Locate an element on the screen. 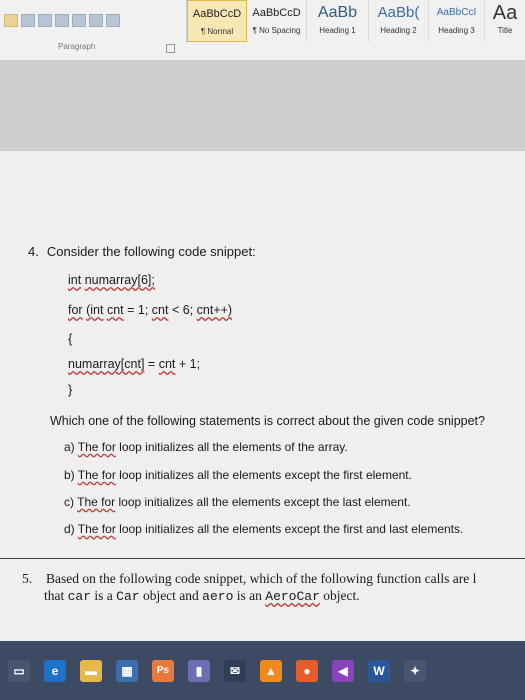 The image size is (525, 700). text: object and is located at coordinates (170, 595).